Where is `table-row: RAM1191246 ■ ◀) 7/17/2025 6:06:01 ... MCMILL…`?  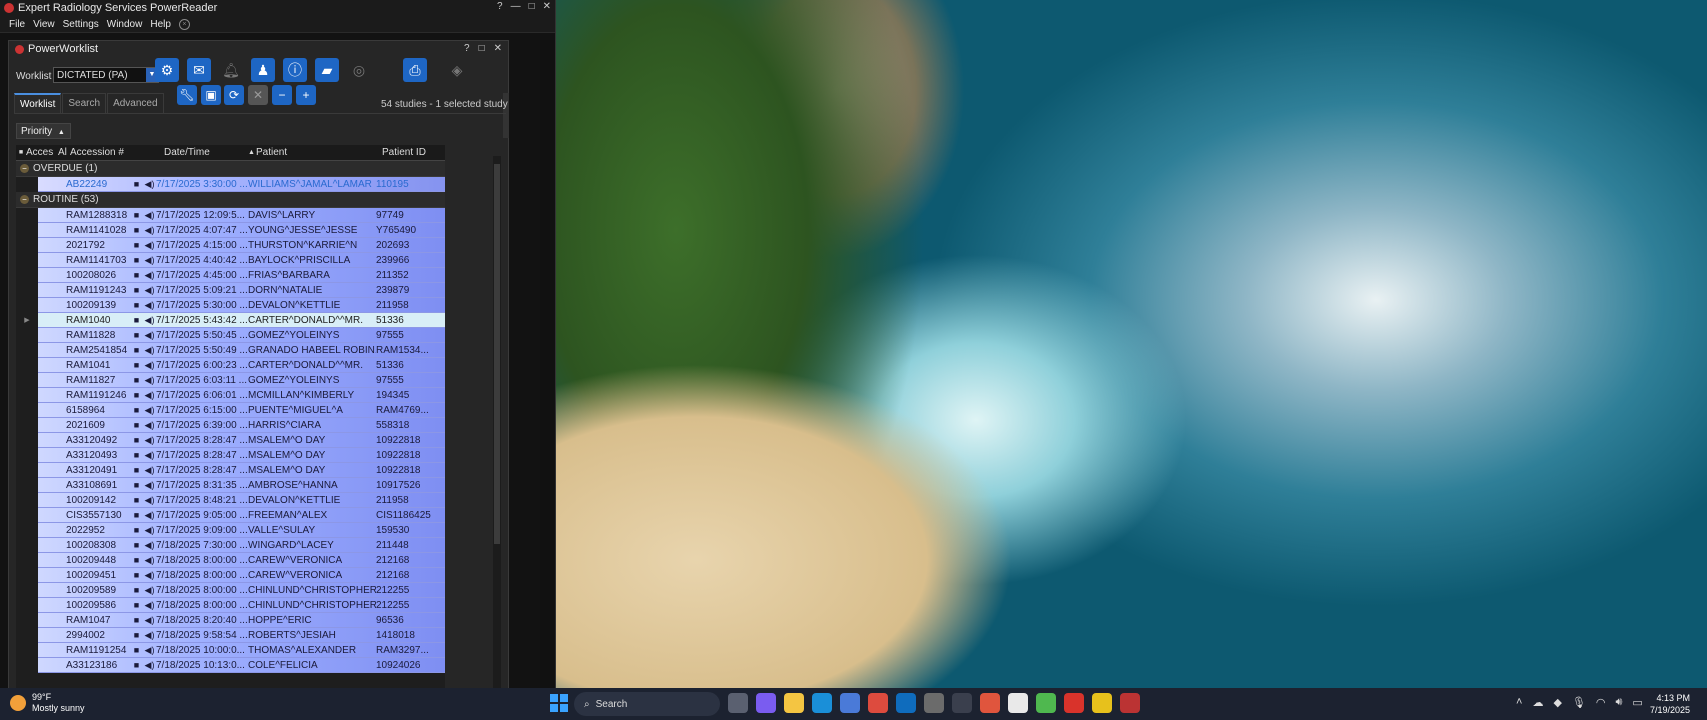
table-row: RAM1191246 ■ ◀) 7/17/2025 6:06:01 ... MCMILL… is located at coordinates (230, 395).